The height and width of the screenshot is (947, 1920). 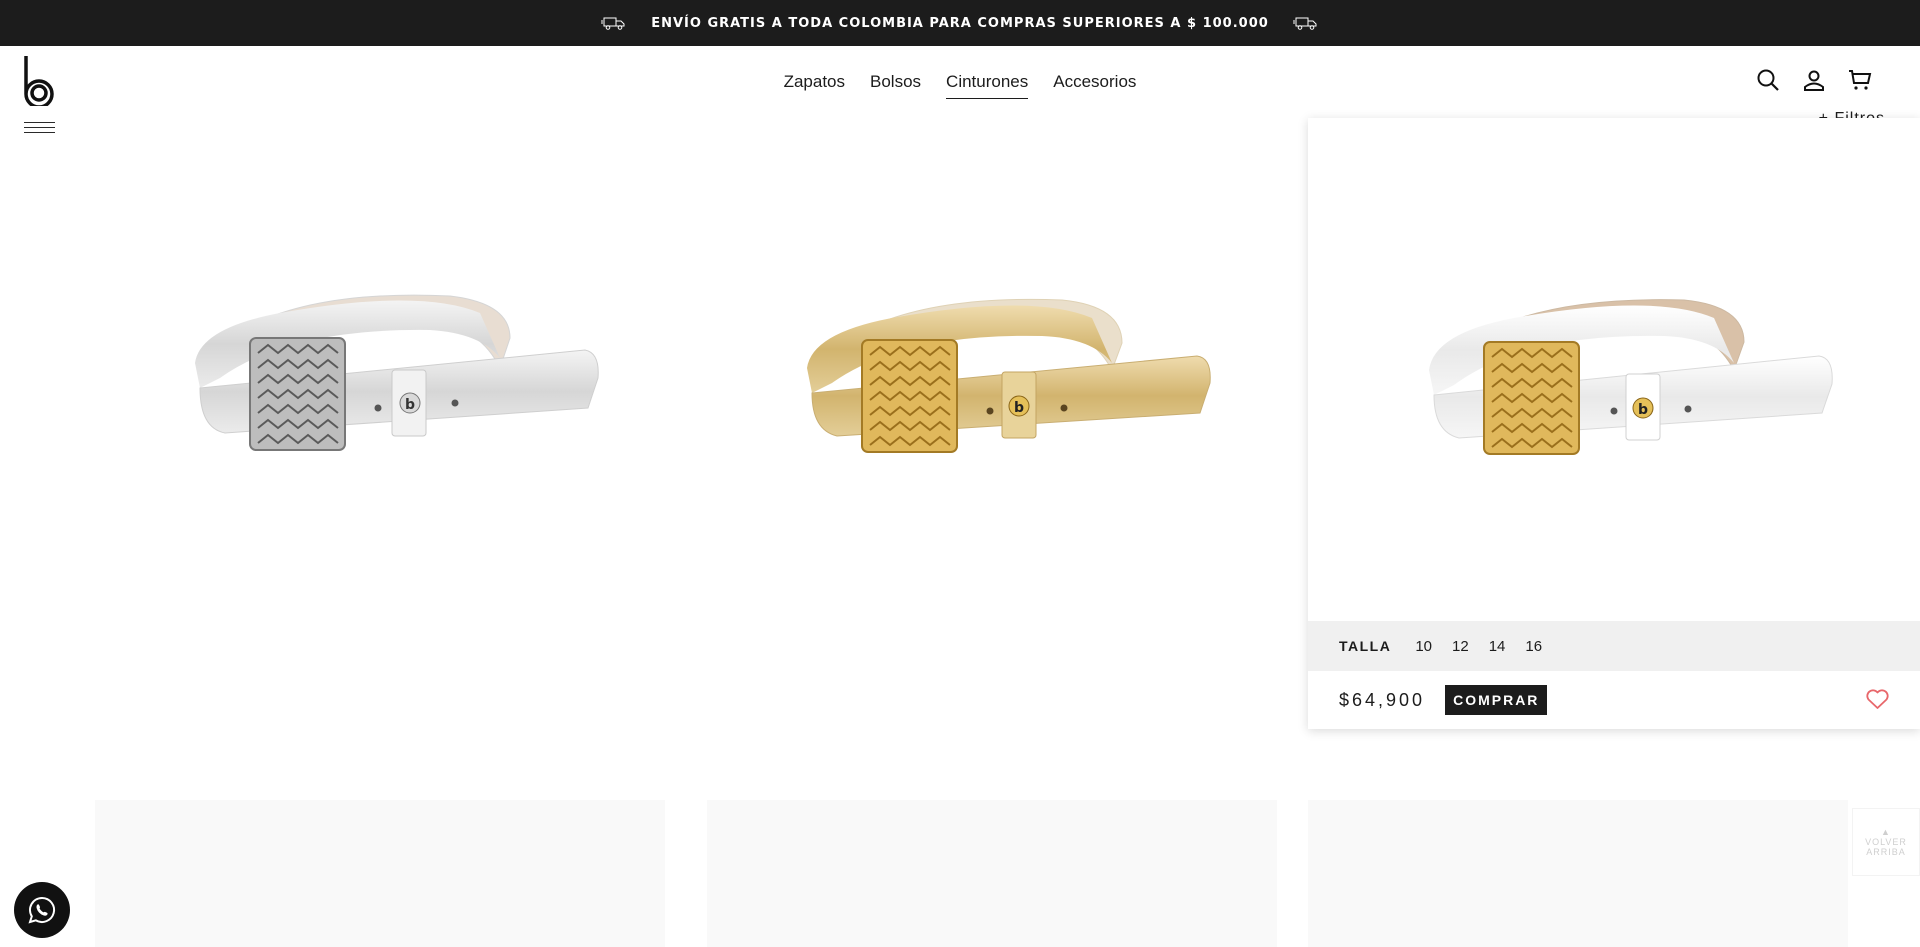 I want to click on search-icon, so click(x=1768, y=80).